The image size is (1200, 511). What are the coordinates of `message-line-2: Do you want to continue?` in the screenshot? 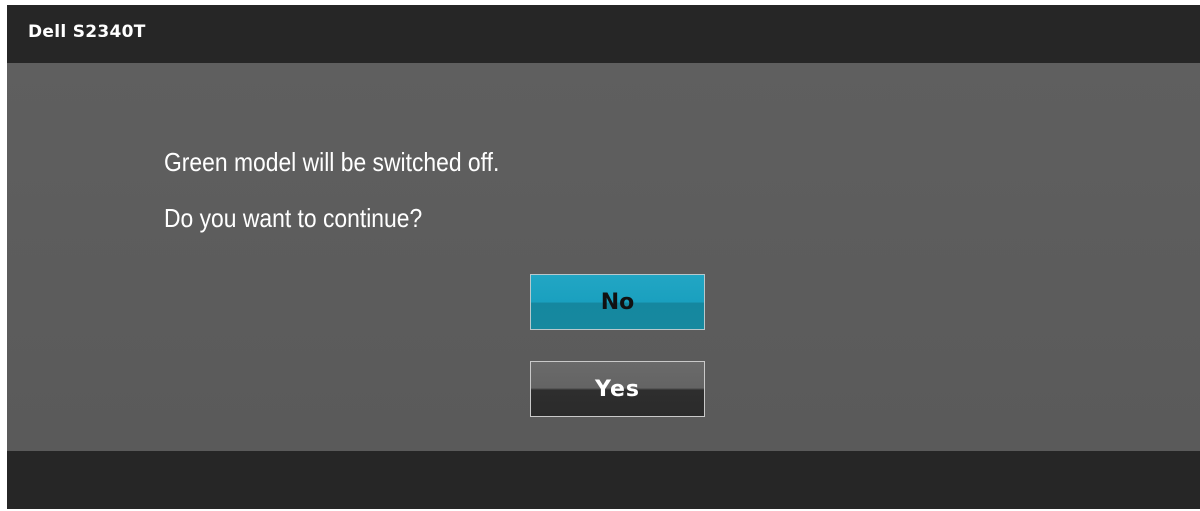 It's located at (293, 218).